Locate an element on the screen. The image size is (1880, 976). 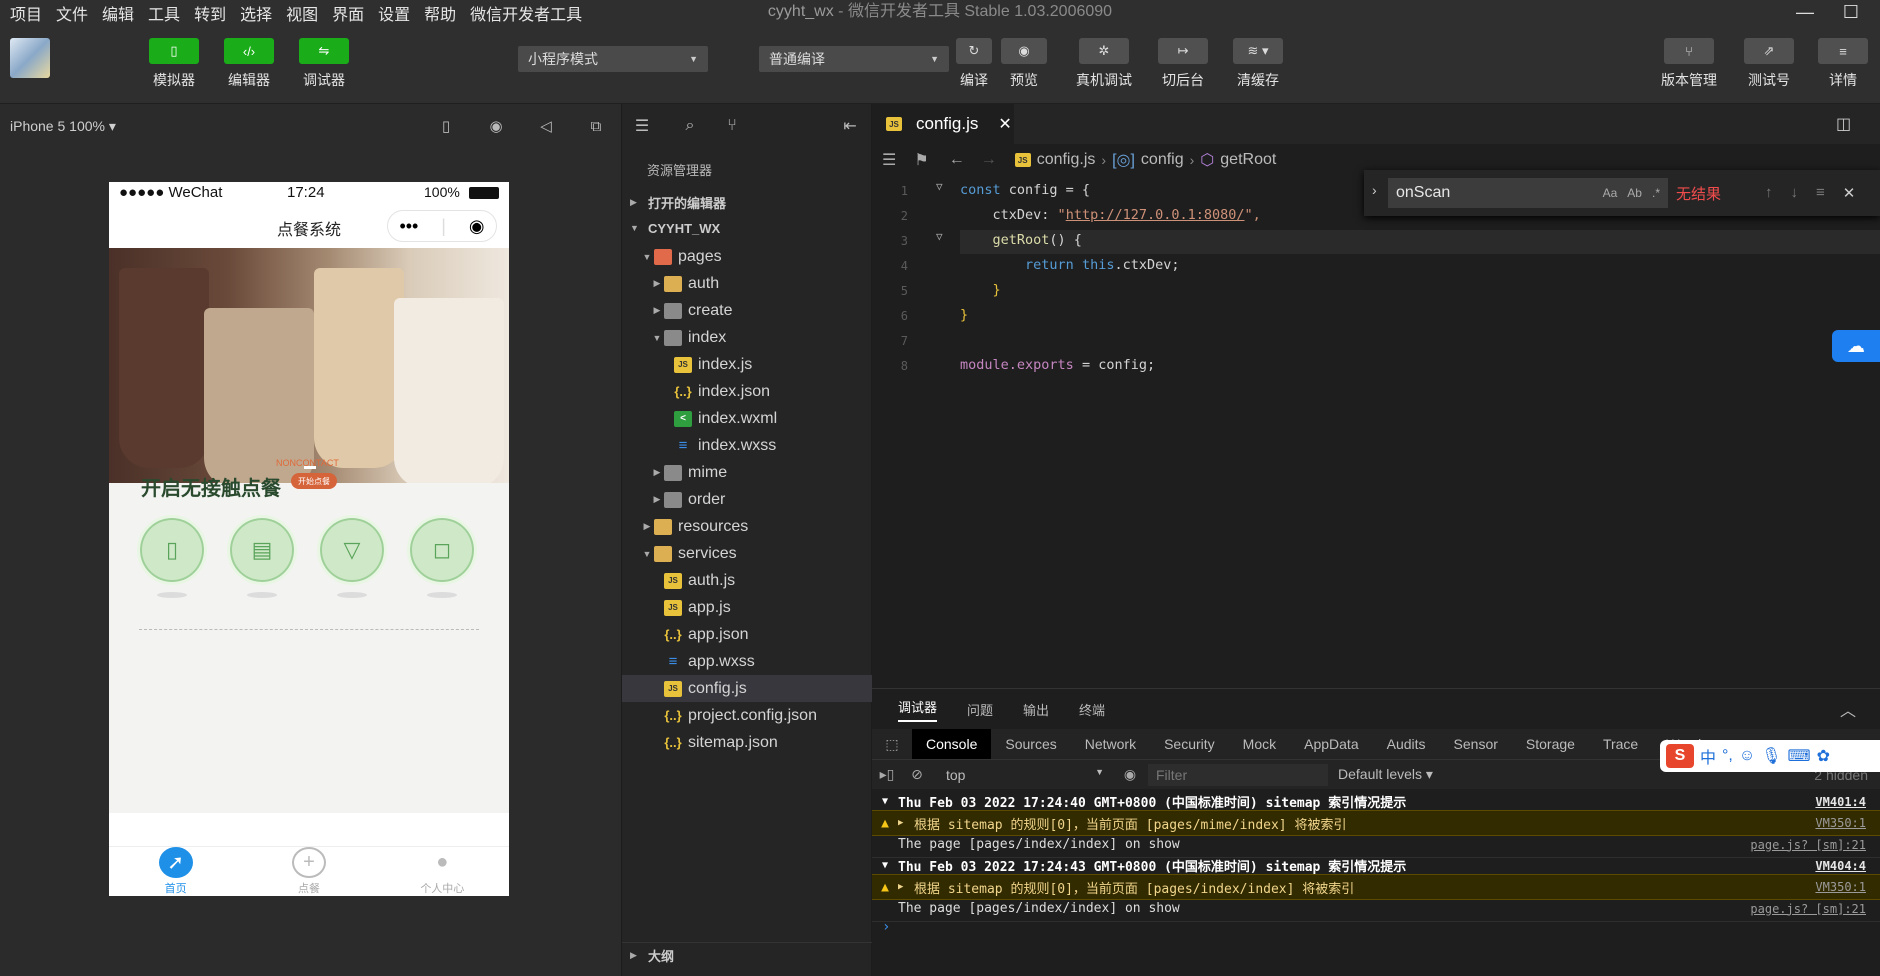
cloud-icon: ☁ is located at coordinates (1856, 346).